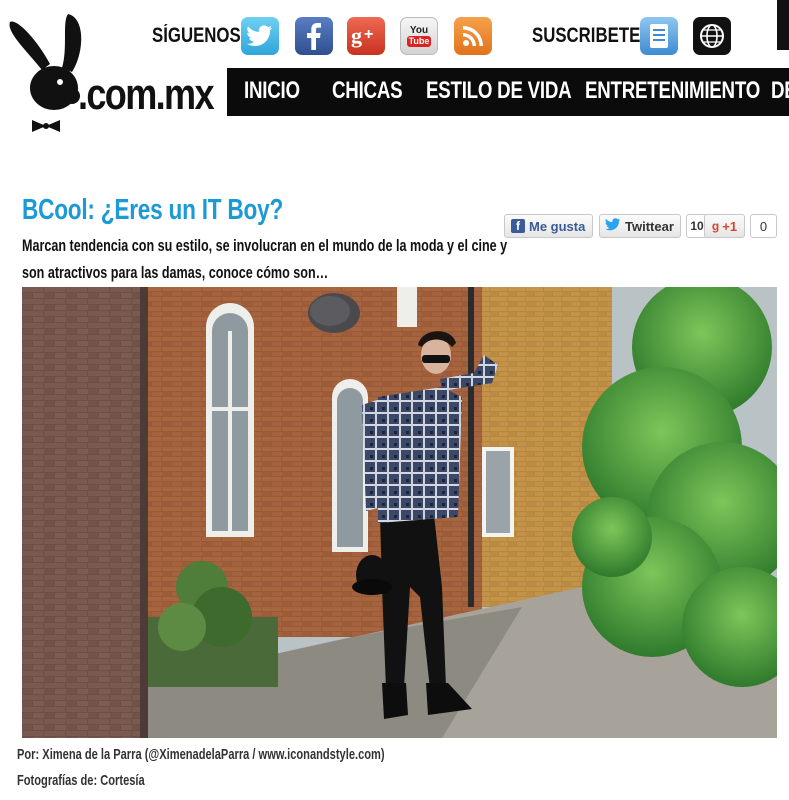 This screenshot has height=800, width=789. Describe the element at coordinates (153, 210) in the screenshot. I see `article-title: BCool: ¿Eres un IT Boy?` at that location.